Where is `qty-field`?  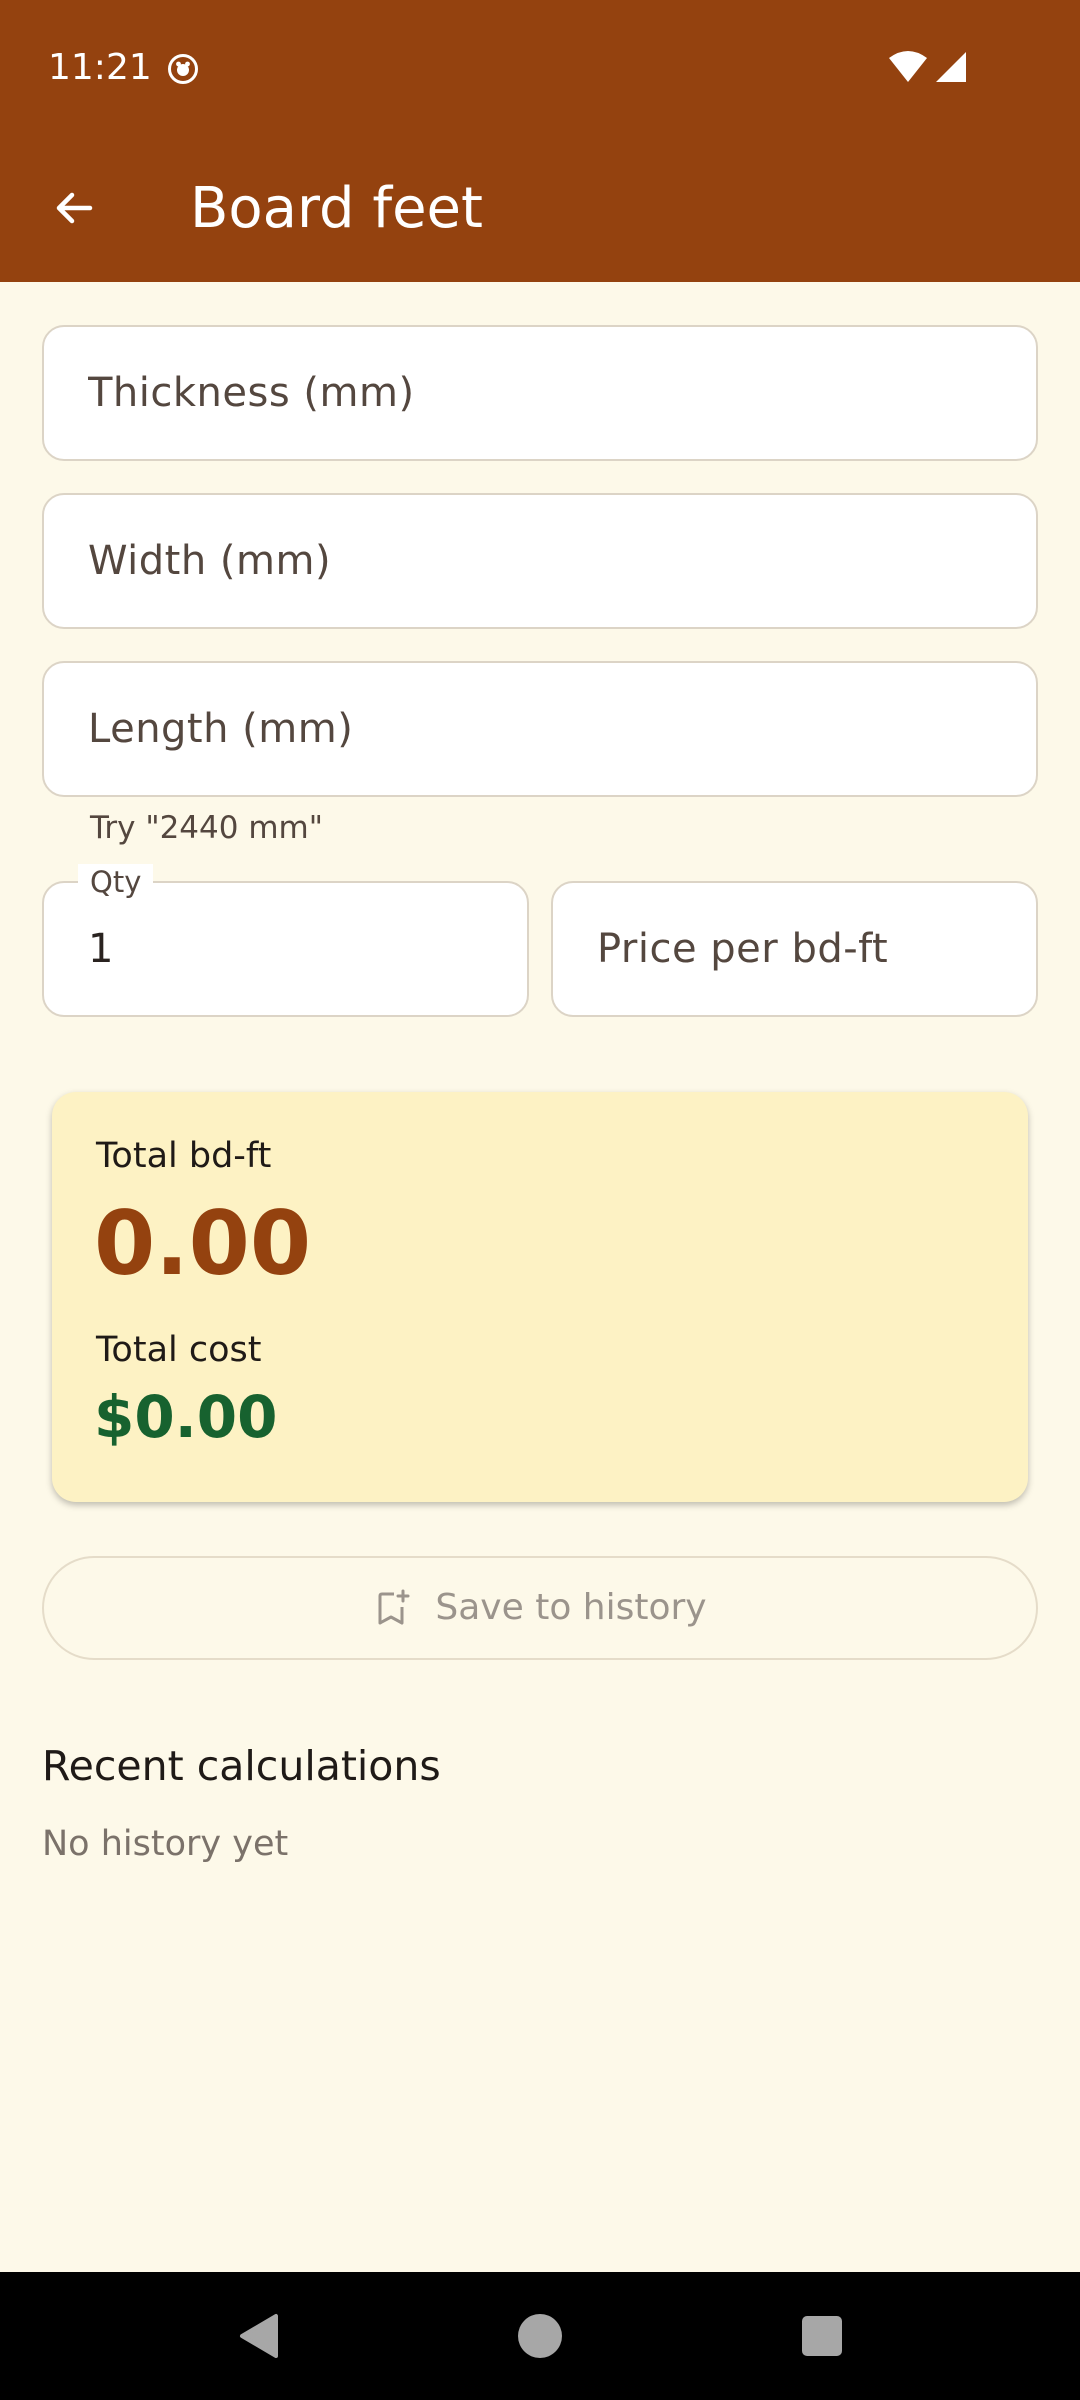
qty-field is located at coordinates (285, 949).